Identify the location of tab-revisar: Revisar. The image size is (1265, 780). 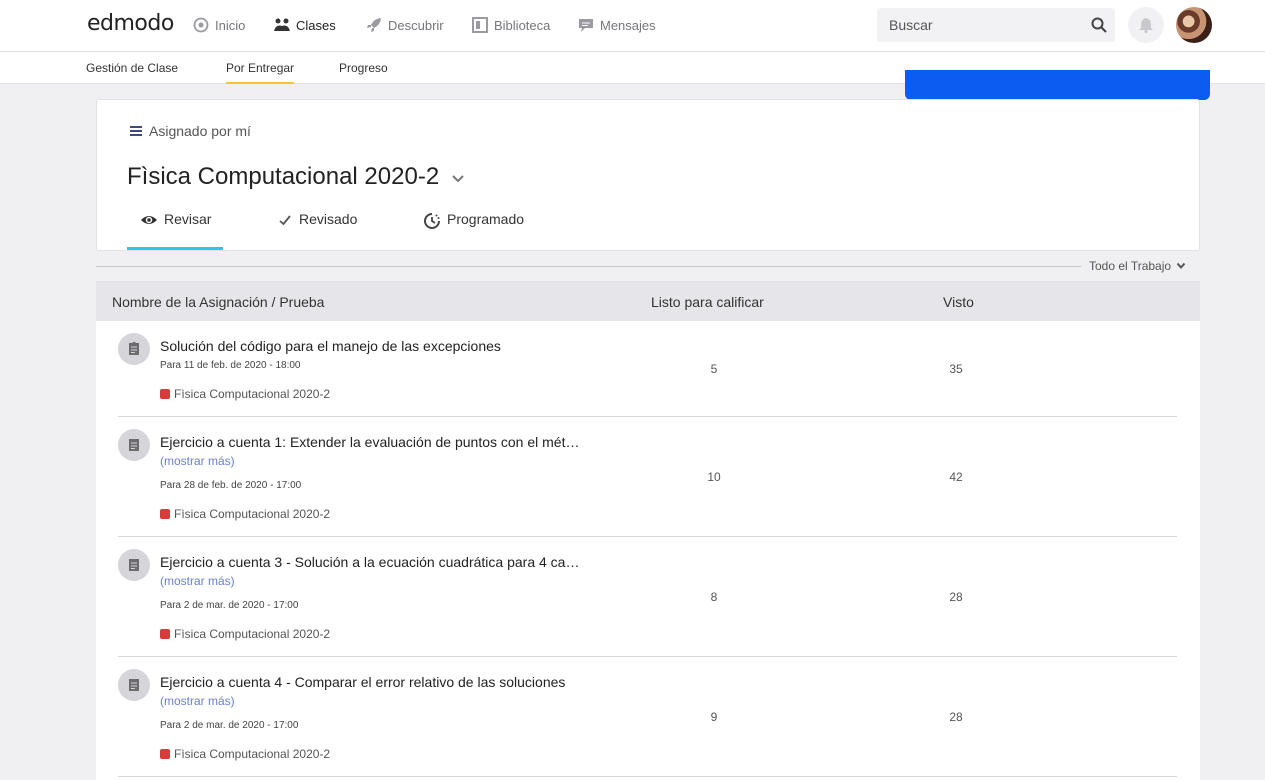
(175, 230).